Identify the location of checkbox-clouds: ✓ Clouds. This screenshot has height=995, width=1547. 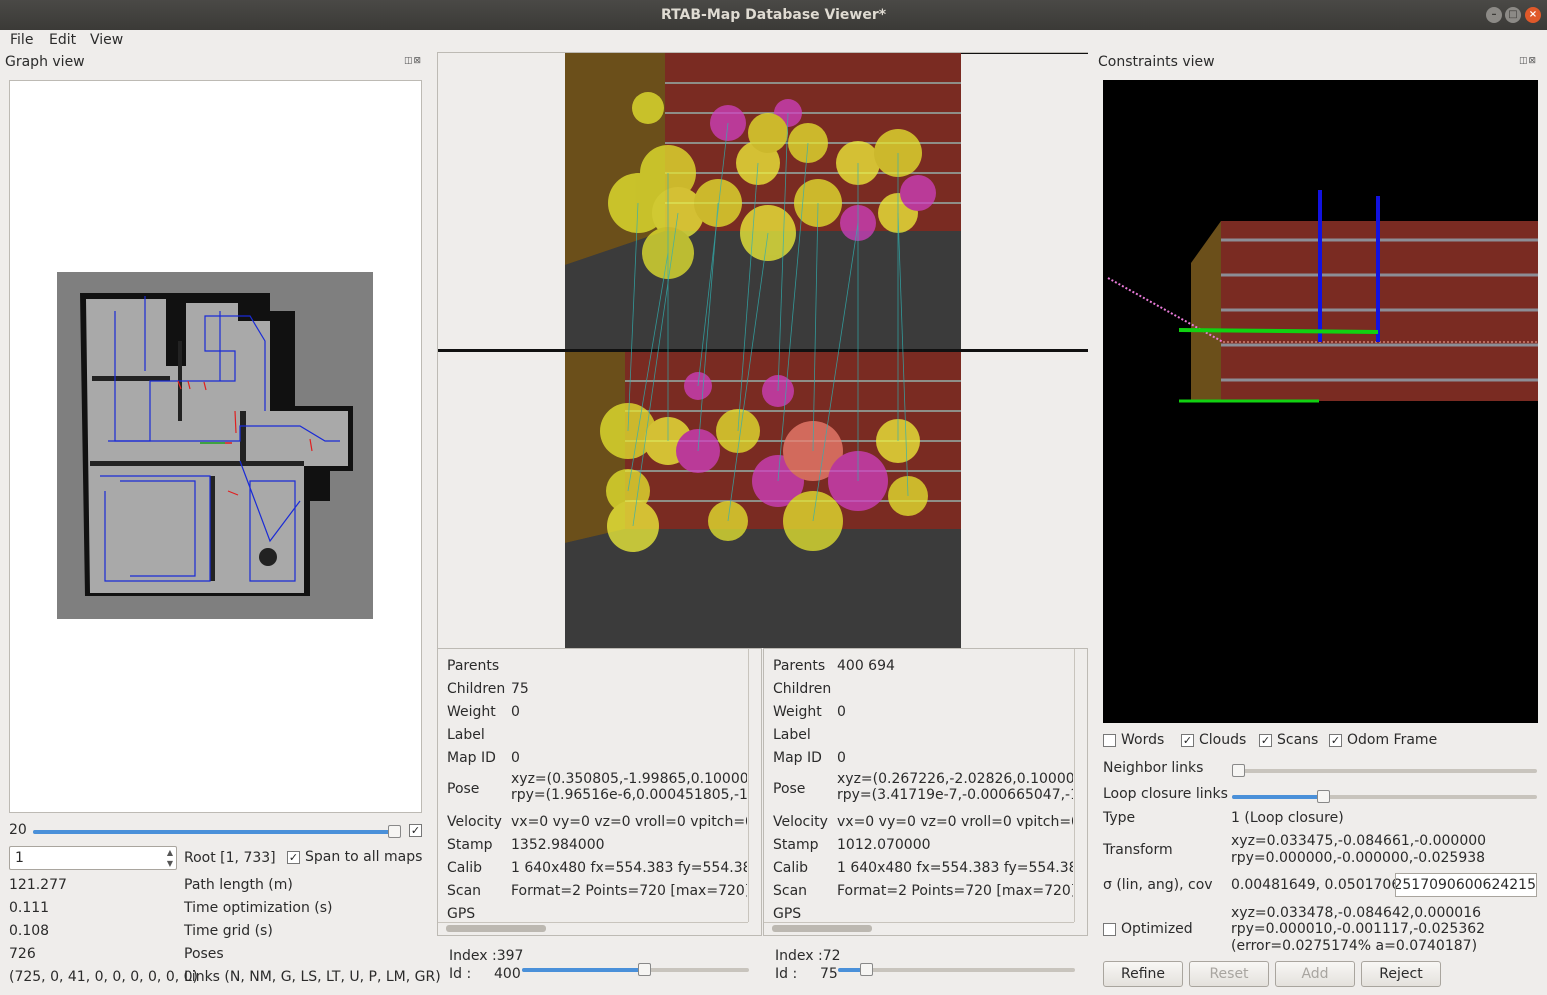
(1213, 740).